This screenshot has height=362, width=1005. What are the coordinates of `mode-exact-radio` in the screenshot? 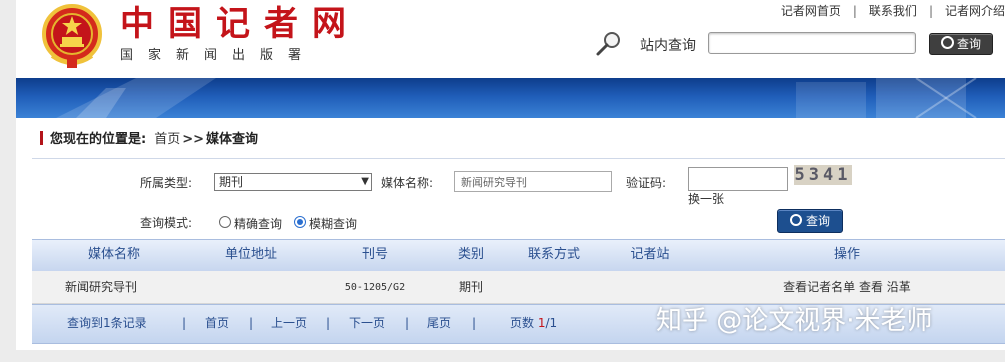 It's located at (225, 222).